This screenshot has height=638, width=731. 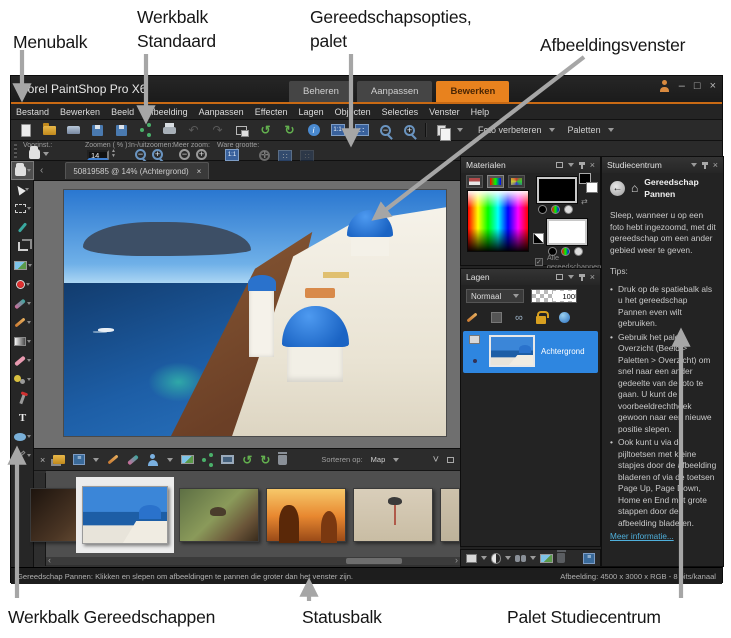 What do you see at coordinates (472, 317) in the screenshot?
I see `edit-layer-icon` at bounding box center [472, 317].